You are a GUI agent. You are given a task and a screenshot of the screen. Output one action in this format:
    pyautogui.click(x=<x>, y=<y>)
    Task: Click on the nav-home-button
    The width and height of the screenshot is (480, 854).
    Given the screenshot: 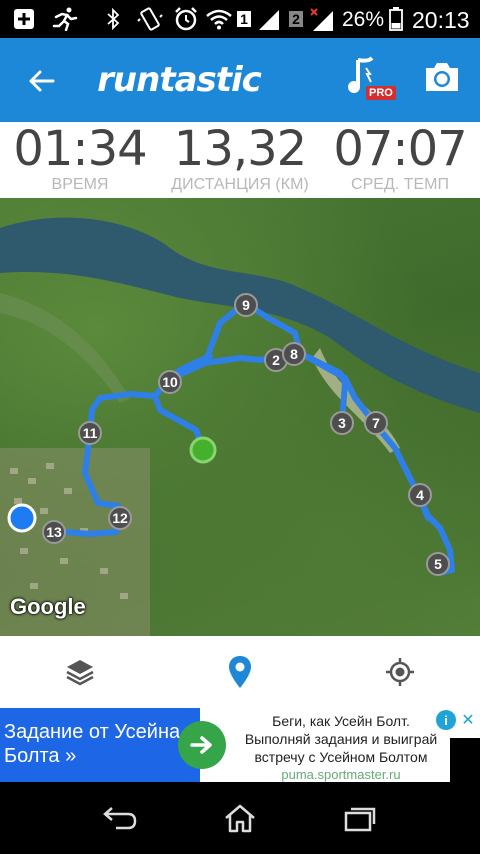 What is the action you would take?
    pyautogui.click(x=240, y=818)
    